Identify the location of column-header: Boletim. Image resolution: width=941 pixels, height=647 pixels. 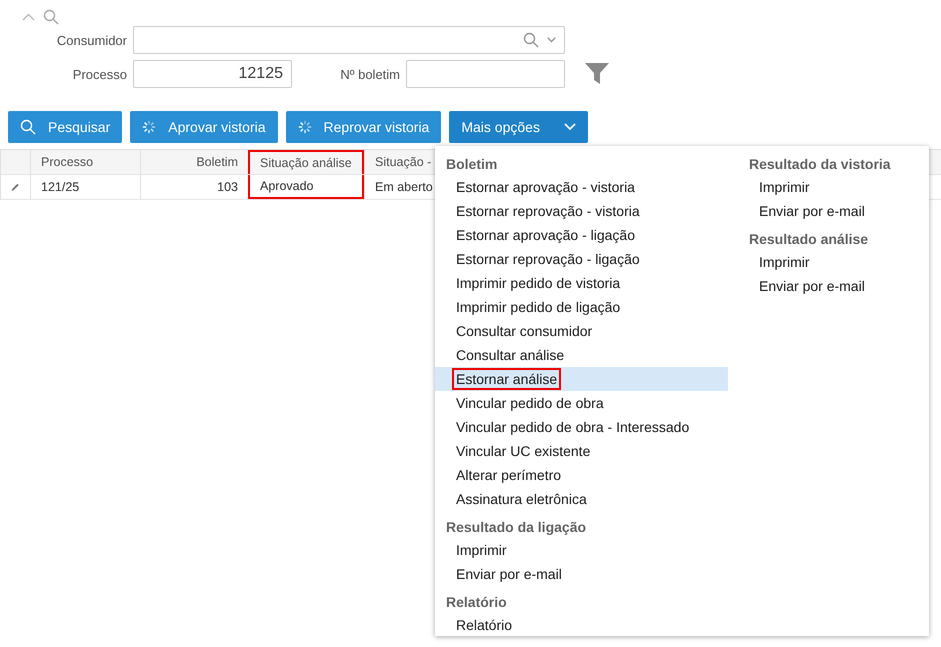
(194, 162).